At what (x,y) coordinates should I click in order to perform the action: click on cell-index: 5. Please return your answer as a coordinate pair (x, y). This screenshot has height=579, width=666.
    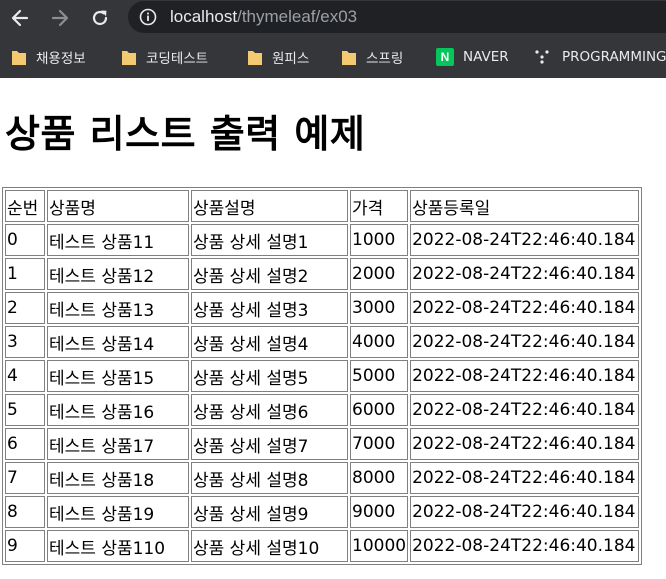
    Looking at the image, I should click on (25, 410).